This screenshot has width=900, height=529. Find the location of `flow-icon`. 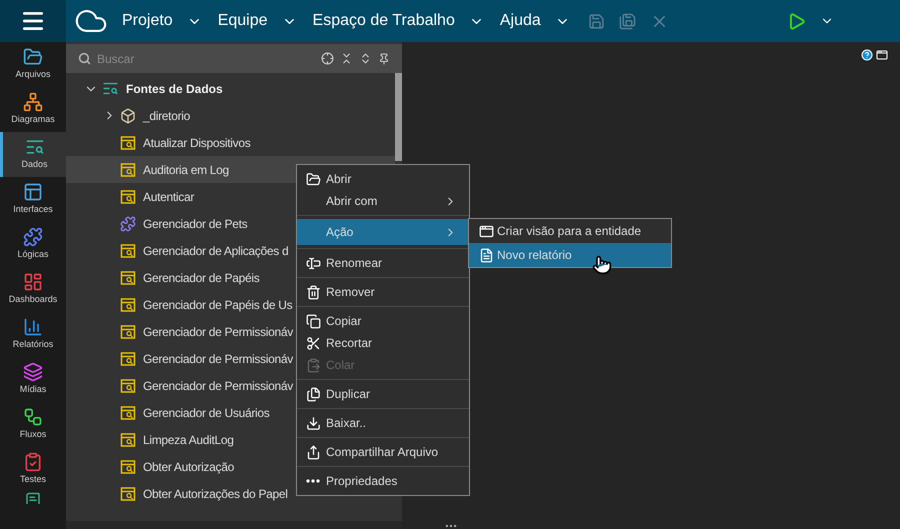

flow-icon is located at coordinates (33, 417).